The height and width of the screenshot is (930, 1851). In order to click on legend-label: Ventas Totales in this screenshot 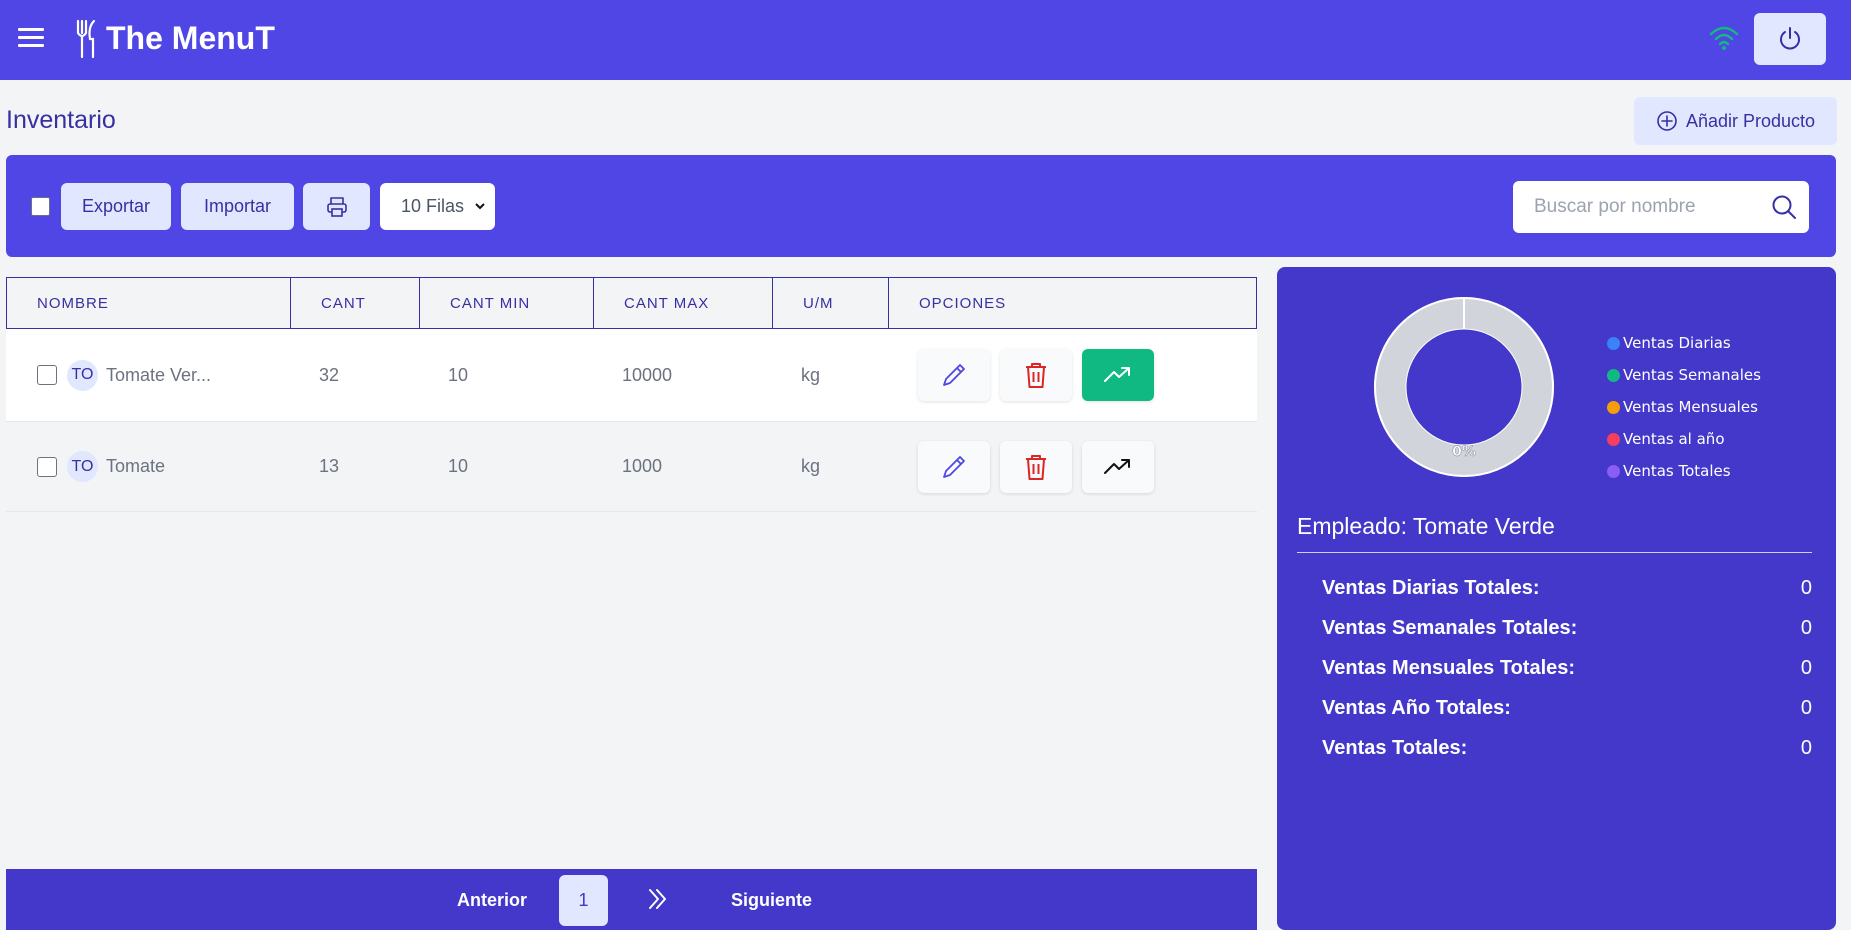, I will do `click(1677, 471)`.